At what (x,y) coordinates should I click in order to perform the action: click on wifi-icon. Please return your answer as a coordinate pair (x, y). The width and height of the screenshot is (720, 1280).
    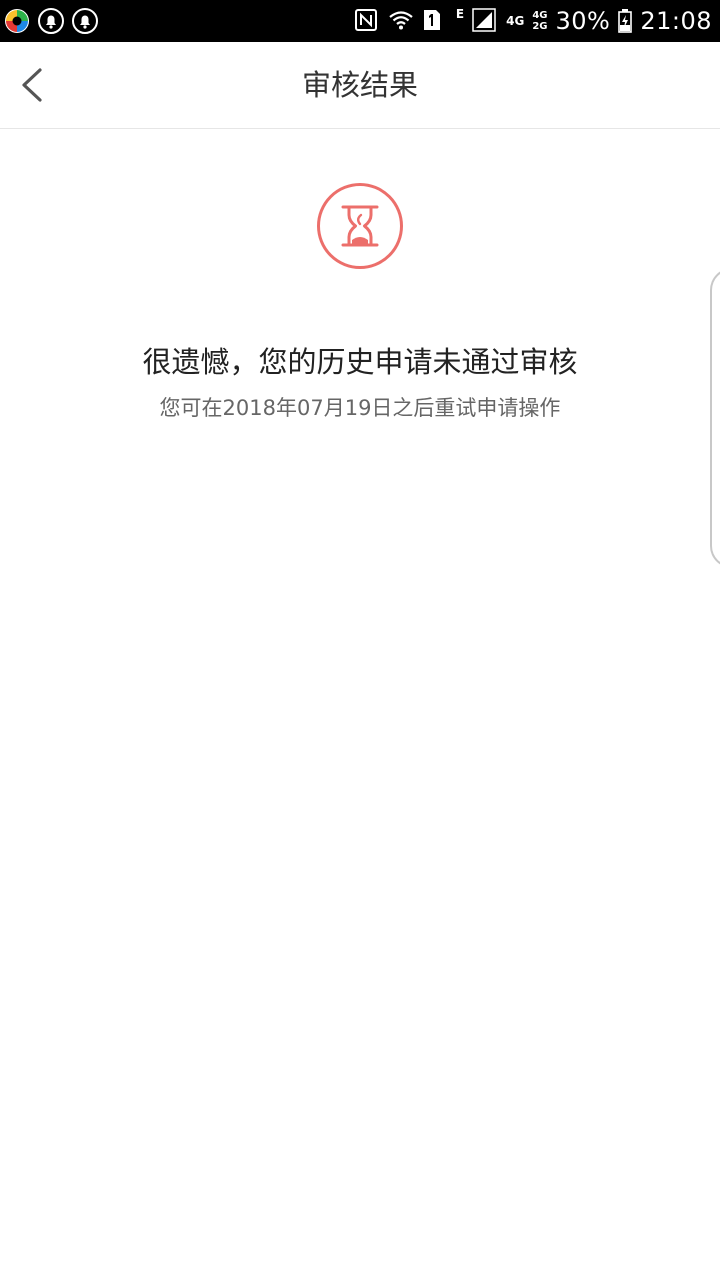
    Looking at the image, I should click on (401, 21).